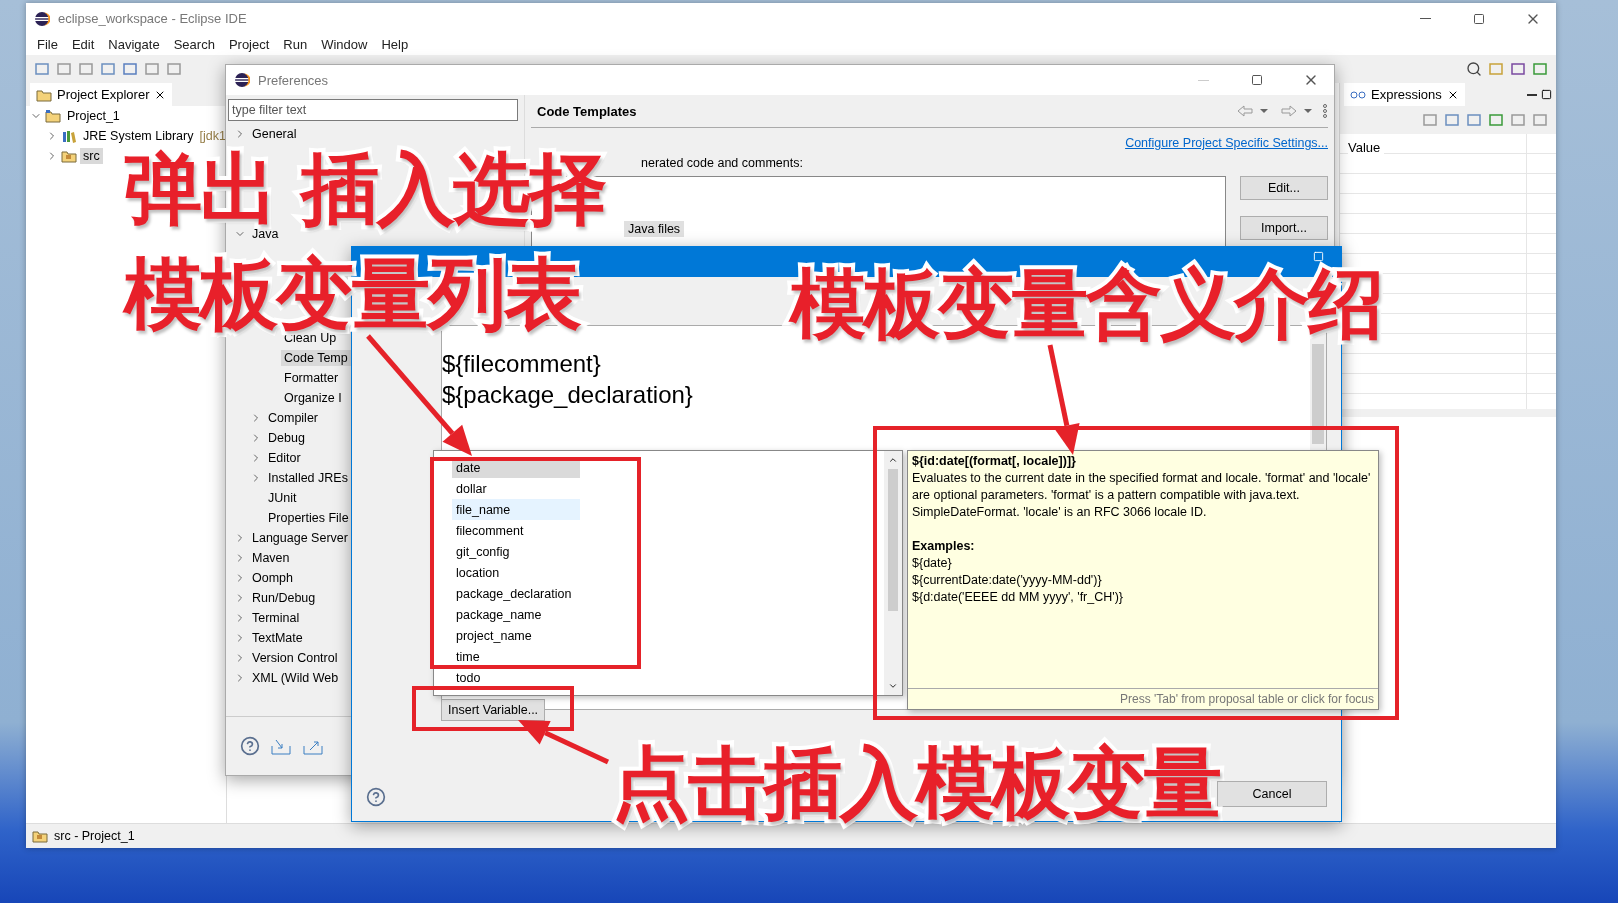 The height and width of the screenshot is (903, 1618). What do you see at coordinates (47, 44) in the screenshot?
I see `menu-item: File` at bounding box center [47, 44].